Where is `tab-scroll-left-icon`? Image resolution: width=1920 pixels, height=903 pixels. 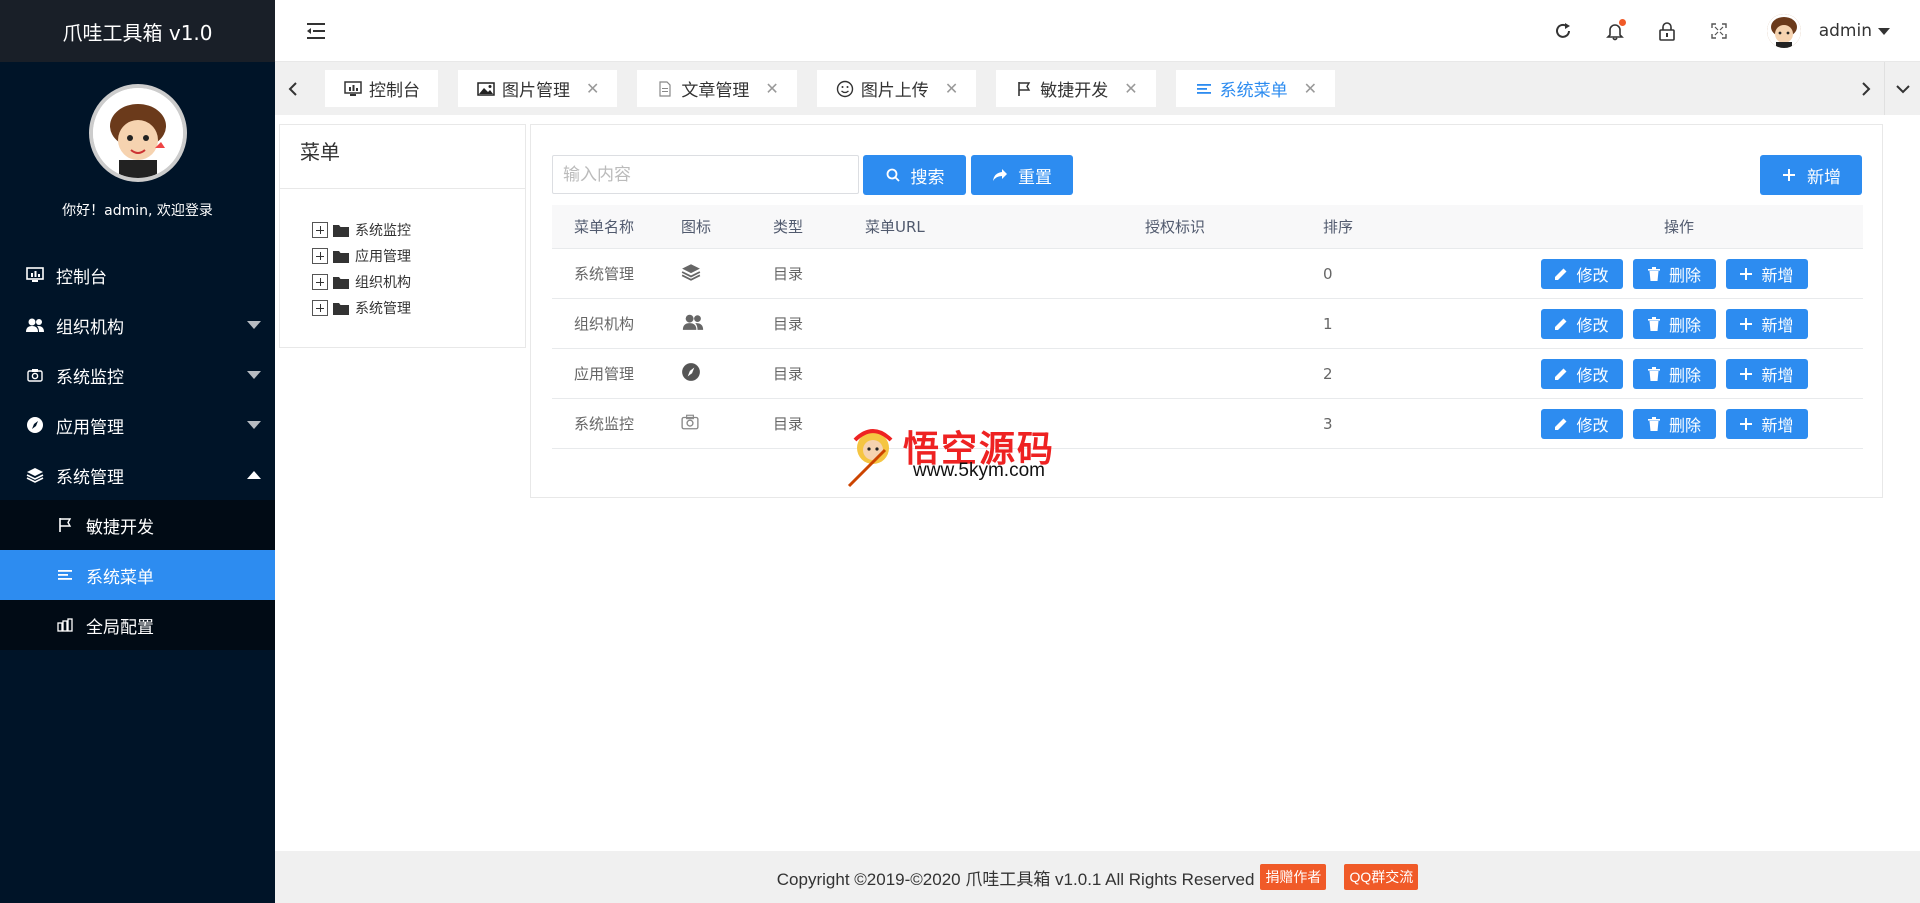
tab-scroll-left-icon is located at coordinates (293, 88).